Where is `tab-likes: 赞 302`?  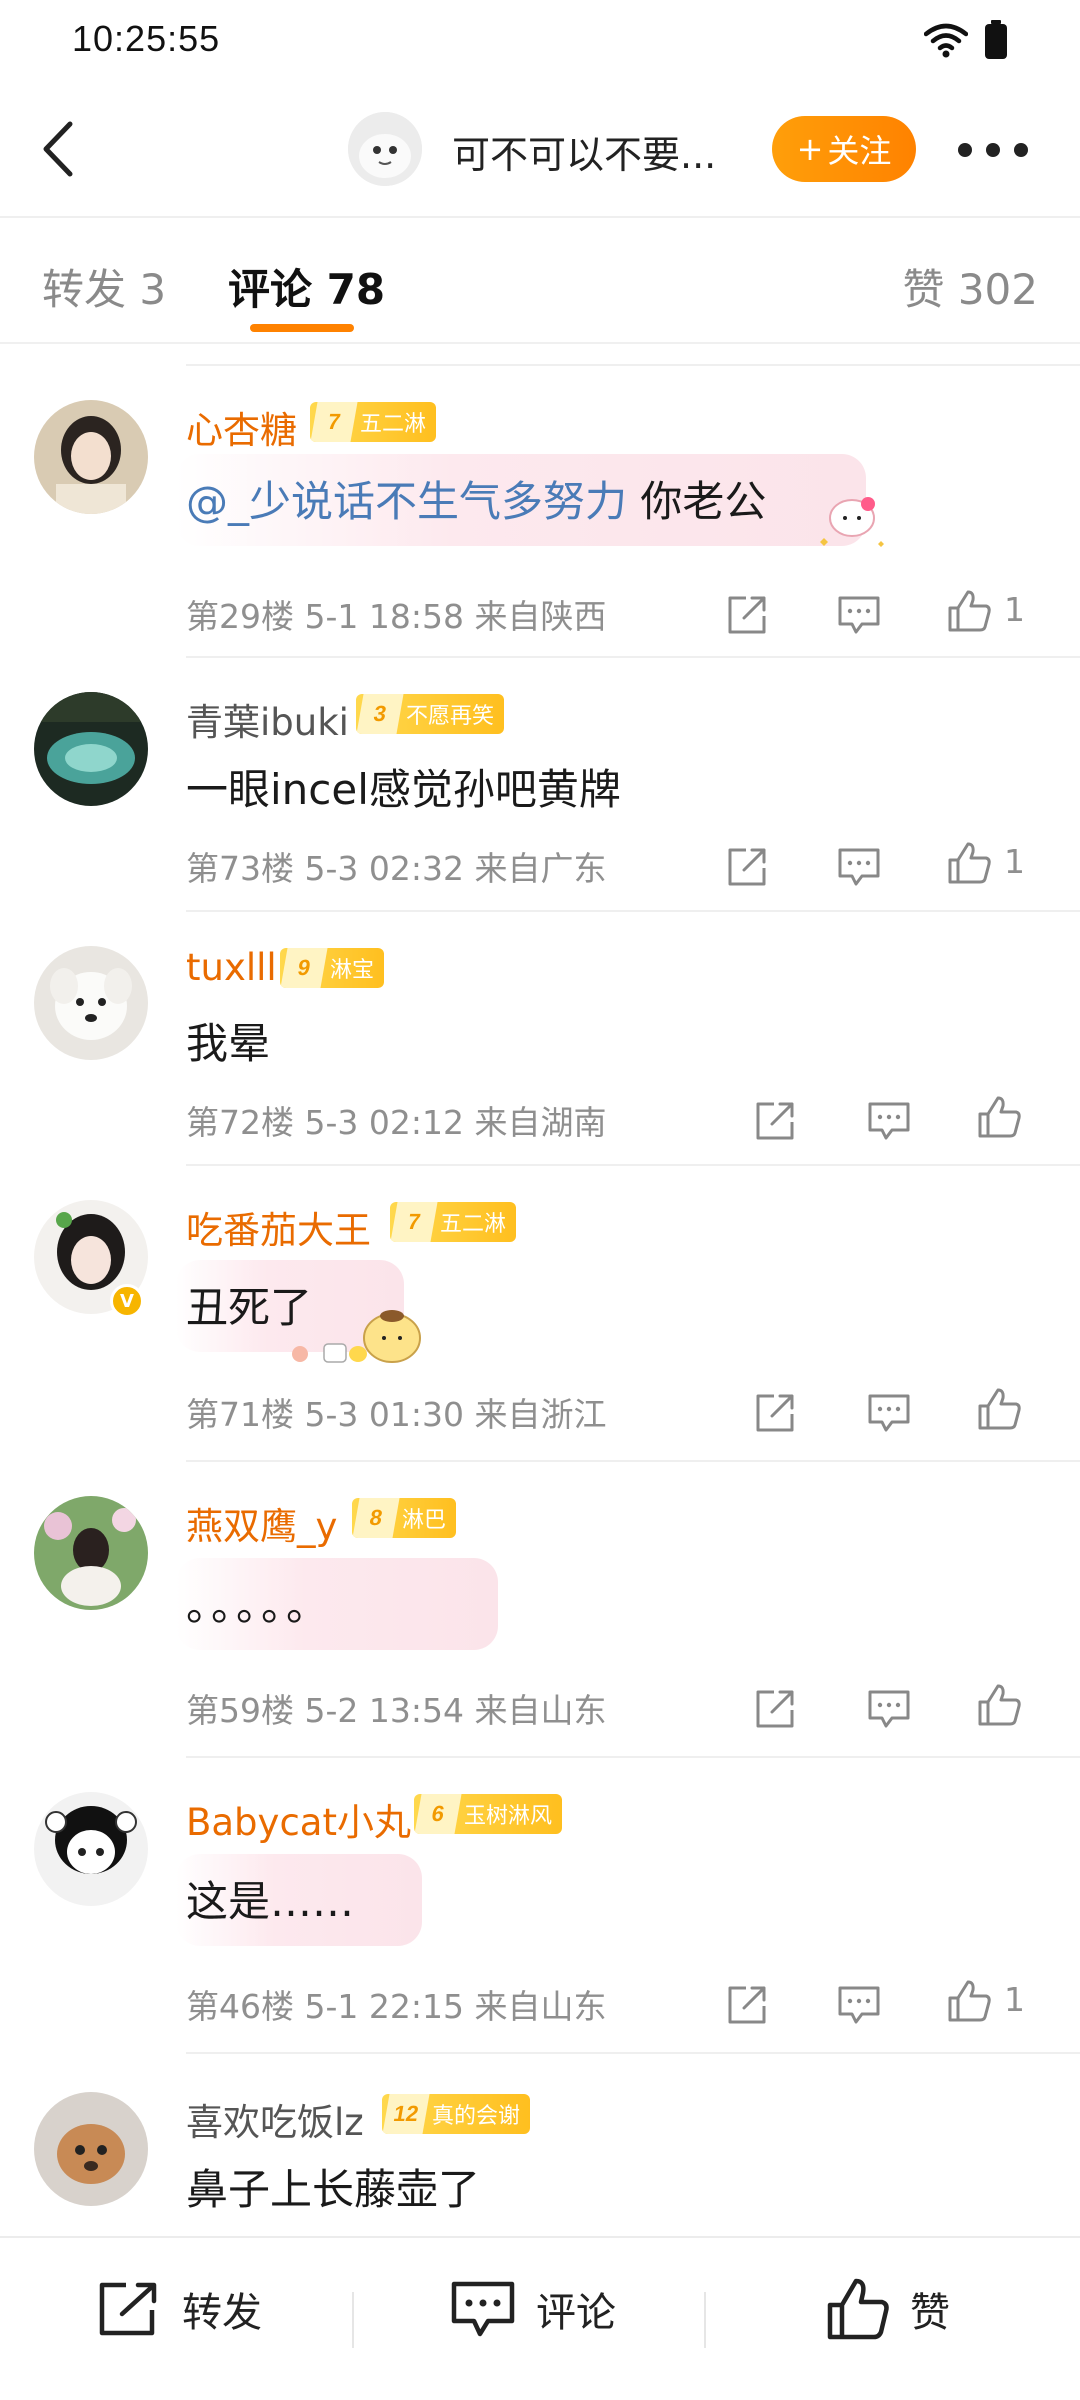
tab-likes: 赞 302 is located at coordinates (970, 286).